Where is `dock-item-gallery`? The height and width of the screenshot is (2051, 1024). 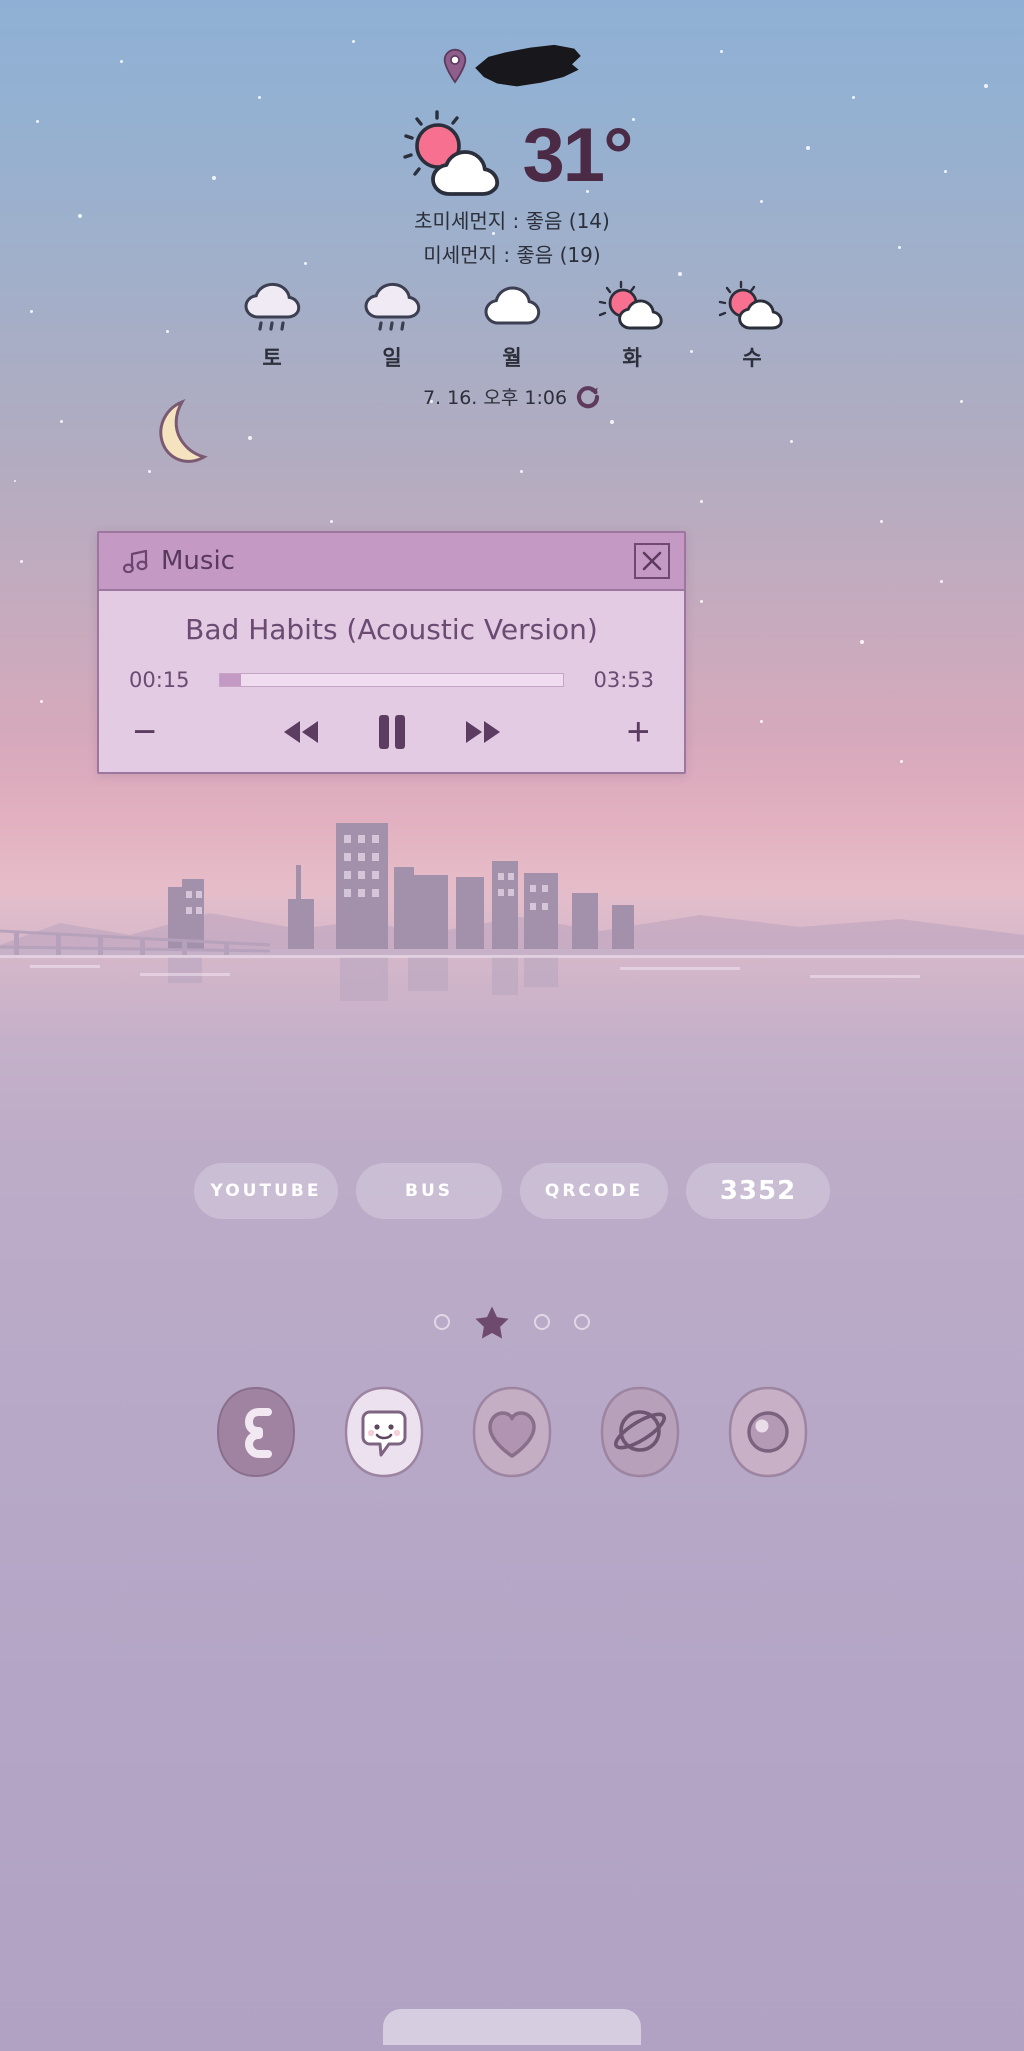
dock-item-gallery is located at coordinates (512, 1432).